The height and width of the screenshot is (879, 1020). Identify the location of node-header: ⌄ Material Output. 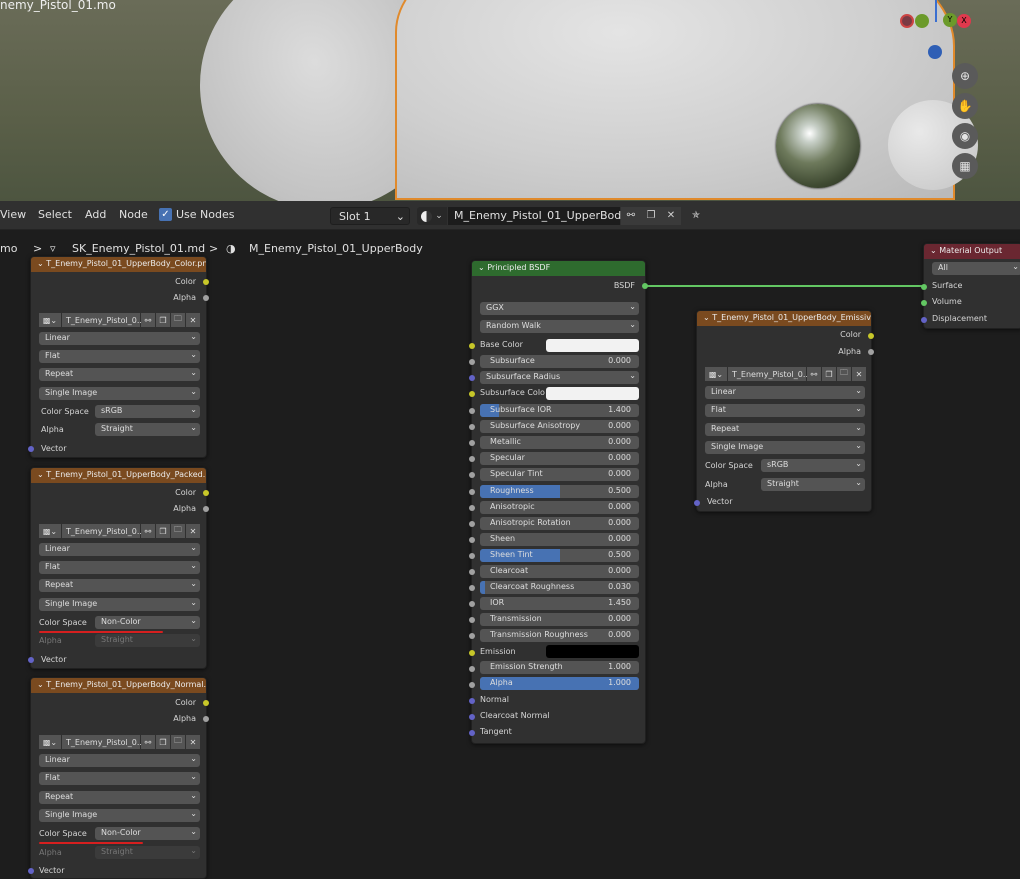
(972, 251).